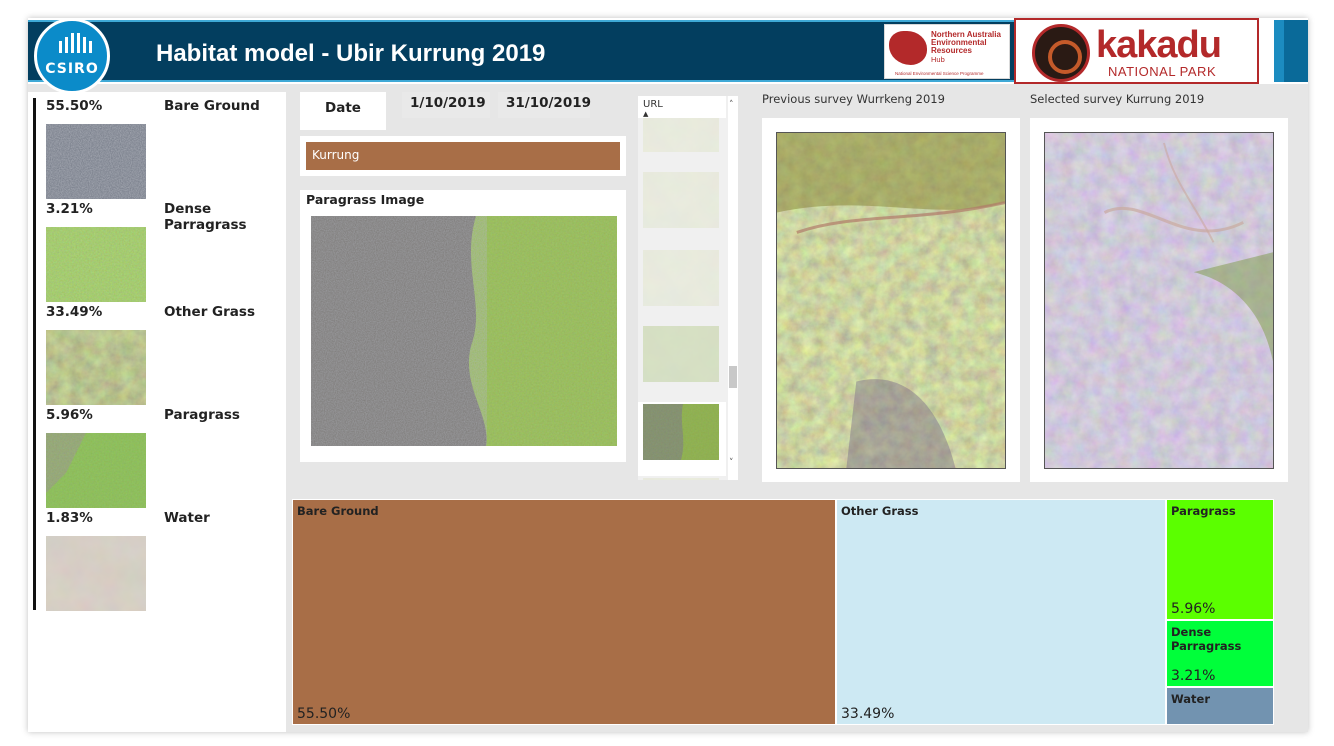 The image size is (1334, 746). Describe the element at coordinates (464, 331) in the screenshot. I see `paragrass-aerial-photo` at that location.